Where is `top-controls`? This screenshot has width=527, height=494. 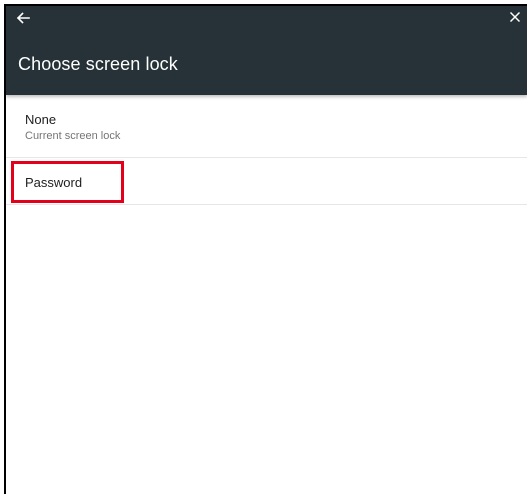
top-controls is located at coordinates (266, 18).